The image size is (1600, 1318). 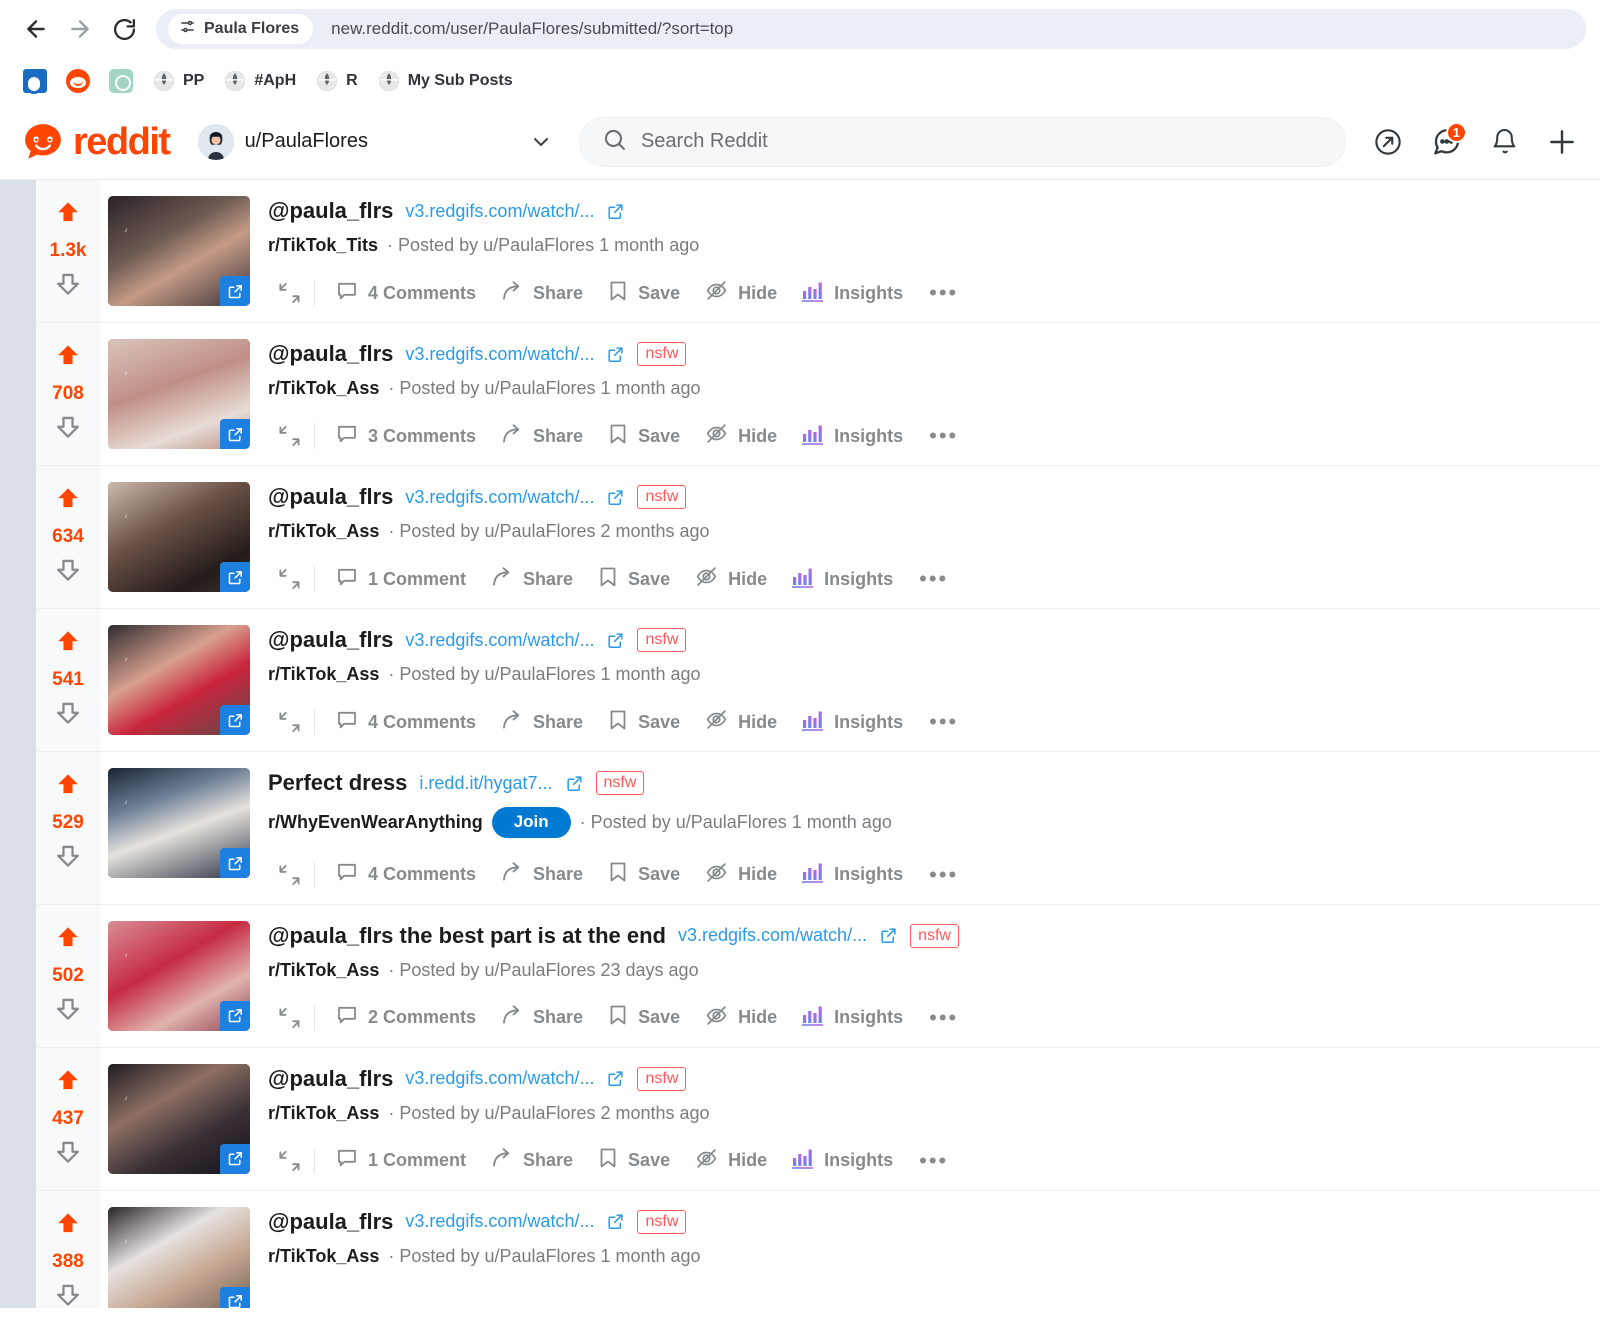 What do you see at coordinates (80, 29) in the screenshot?
I see `forward-button` at bounding box center [80, 29].